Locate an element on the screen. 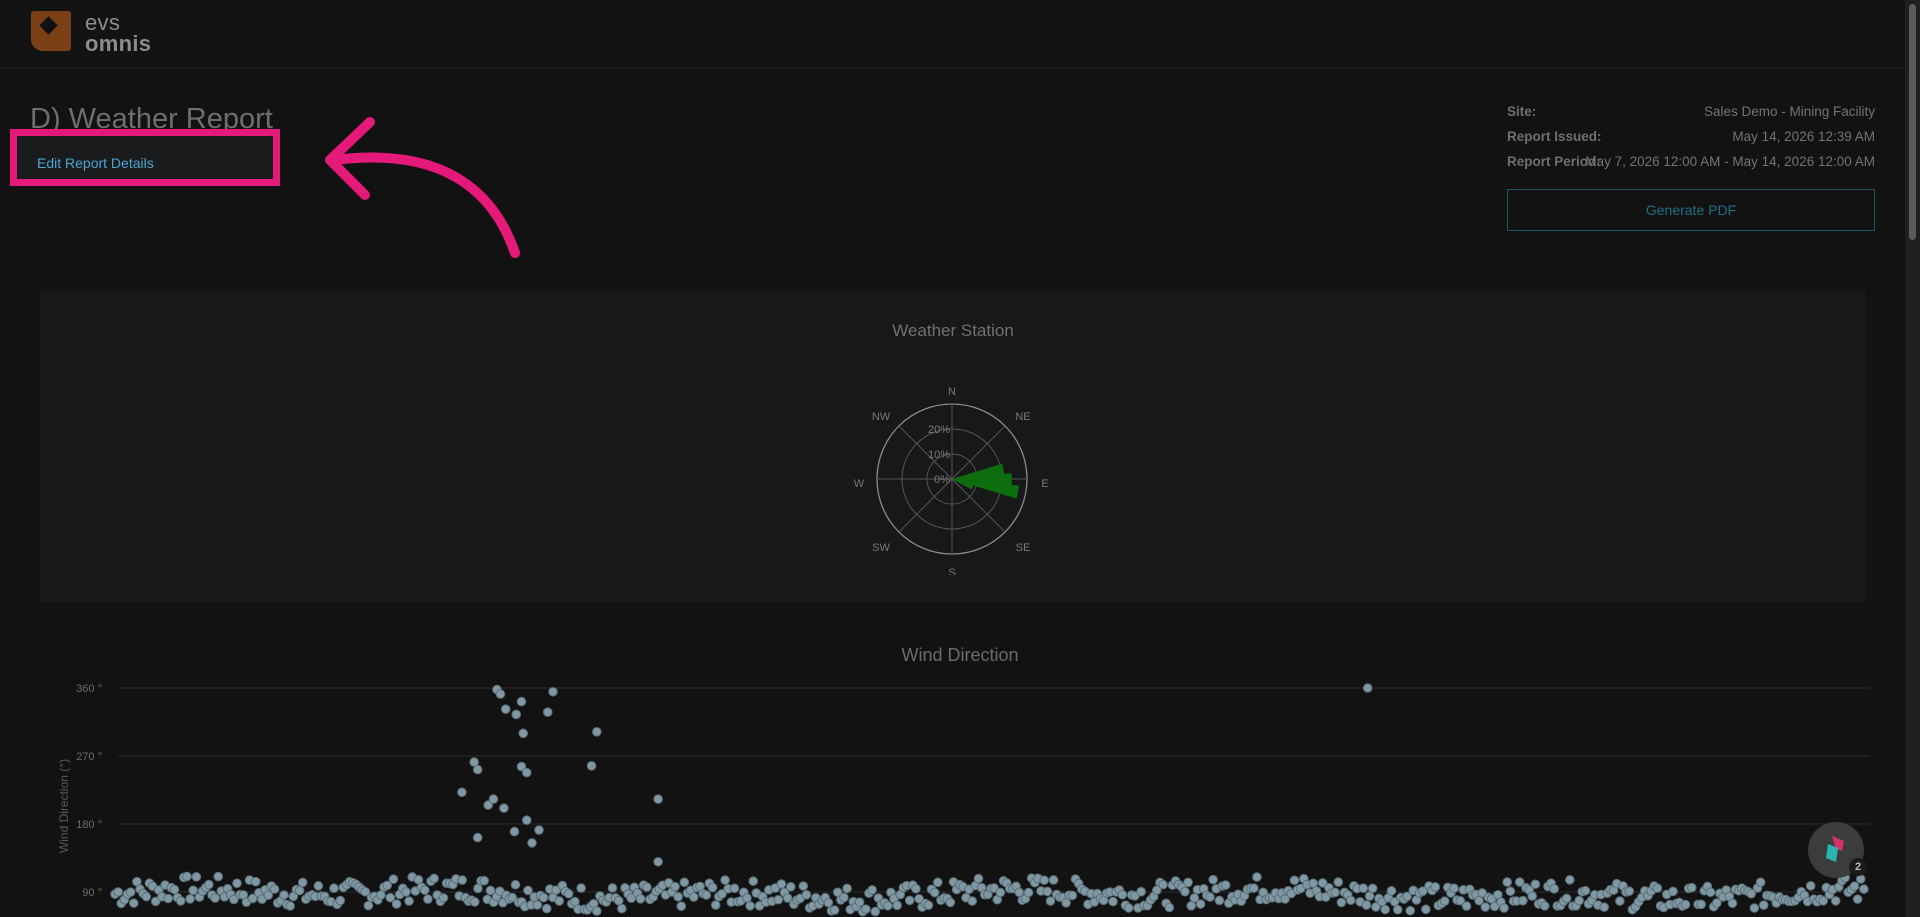 The width and height of the screenshot is (1920, 917). scrollbar-thumb is located at coordinates (1912, 122).